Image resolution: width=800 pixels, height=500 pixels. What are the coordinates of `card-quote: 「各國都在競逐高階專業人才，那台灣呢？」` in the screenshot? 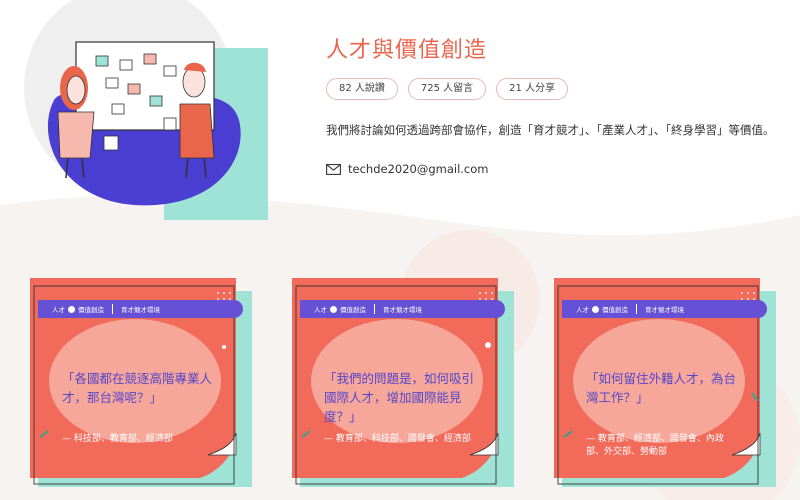 It's located at (137, 388).